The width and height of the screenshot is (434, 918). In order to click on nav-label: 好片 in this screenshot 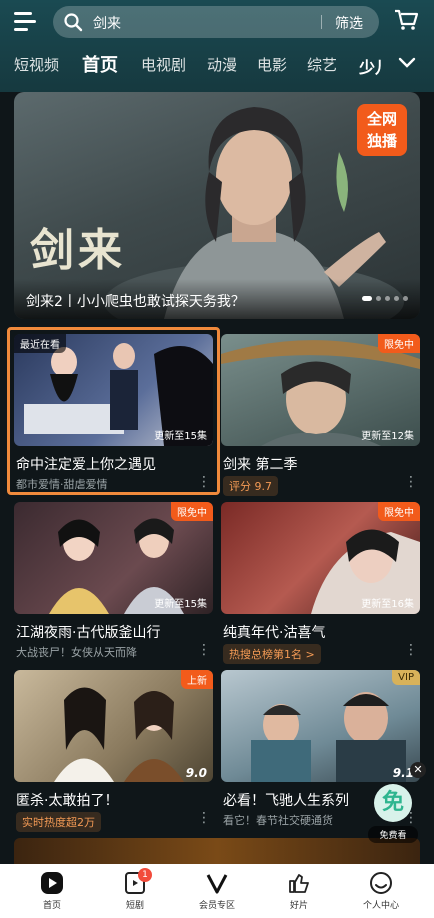, I will do `click(298, 906)`.